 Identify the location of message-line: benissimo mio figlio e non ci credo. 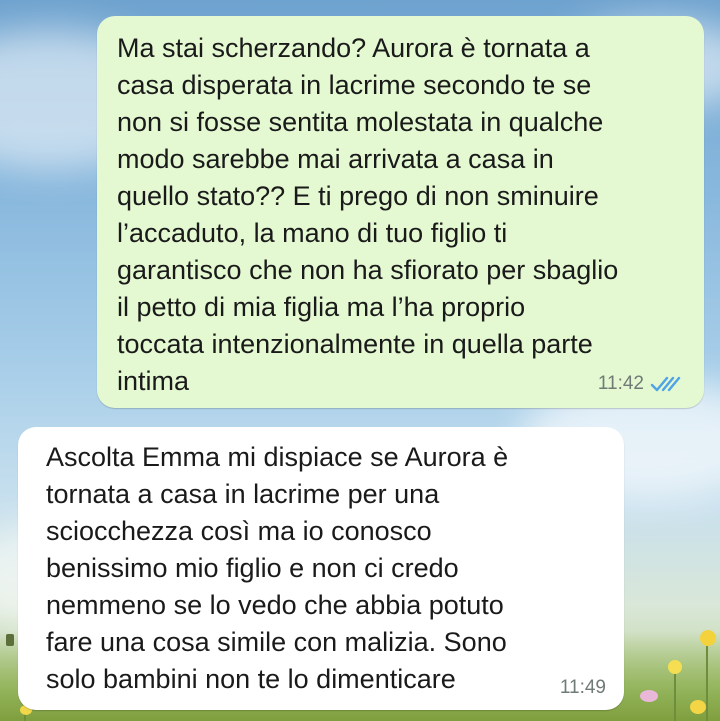
(252, 568).